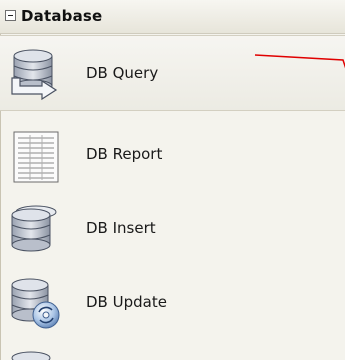 Image resolution: width=345 pixels, height=360 pixels. I want to click on database-insert-icon, so click(34, 228).